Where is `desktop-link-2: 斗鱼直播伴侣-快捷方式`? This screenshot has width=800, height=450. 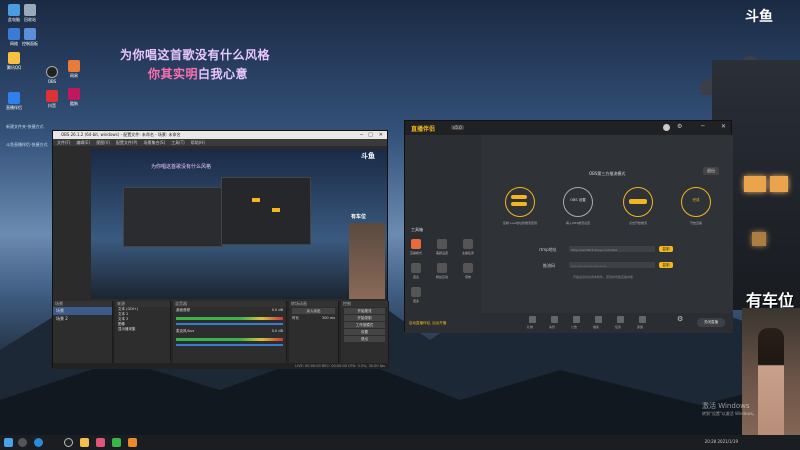
desktop-link-2: 斗鱼直播伴侣-快捷方式 is located at coordinates (26, 145).